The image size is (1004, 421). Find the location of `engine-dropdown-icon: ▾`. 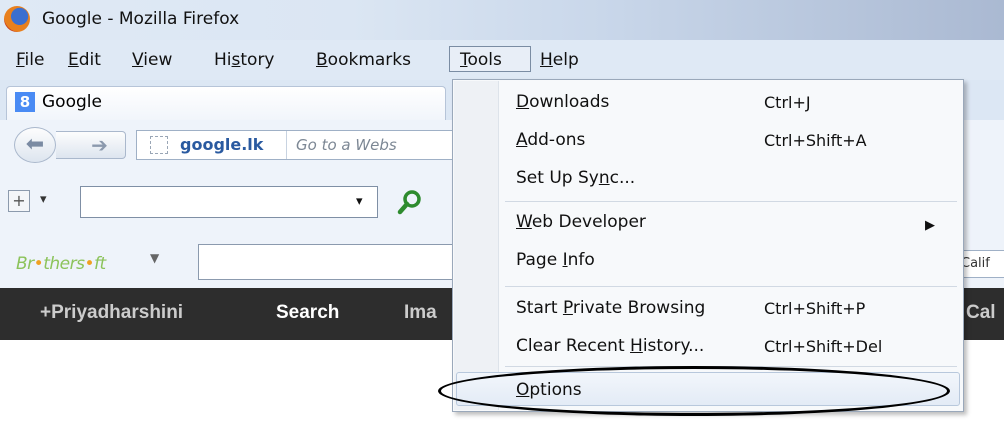

engine-dropdown-icon: ▾ is located at coordinates (43, 199).